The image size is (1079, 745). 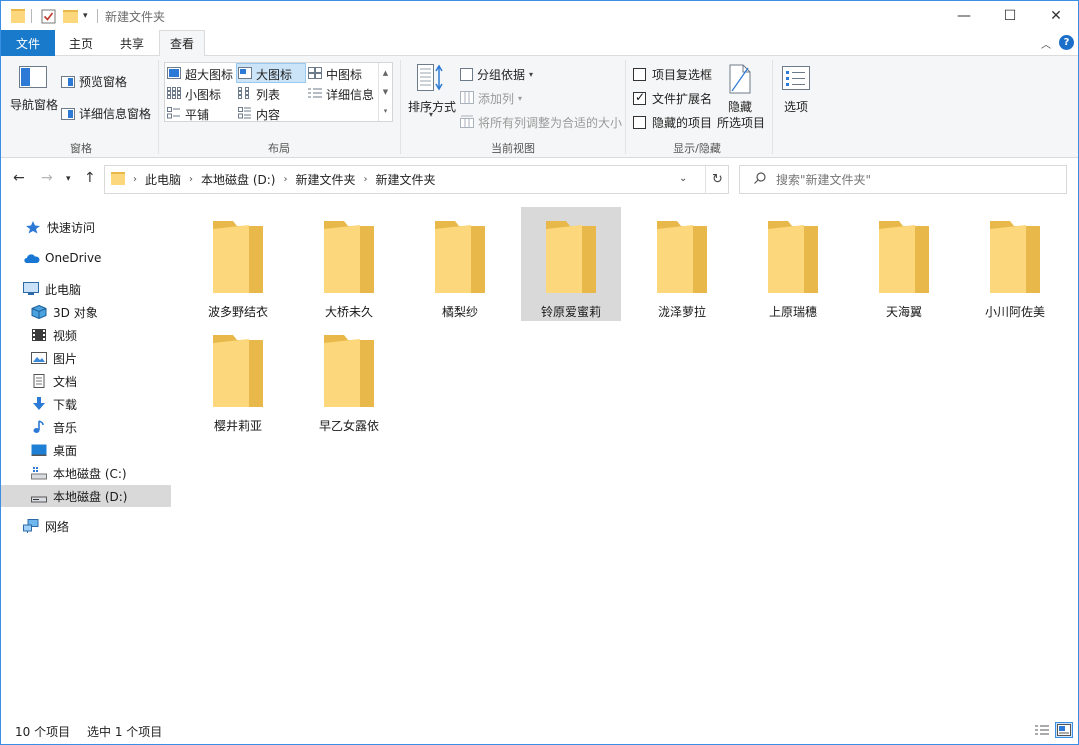 I want to click on folder-tile: 波多野结衣, so click(x=238, y=264).